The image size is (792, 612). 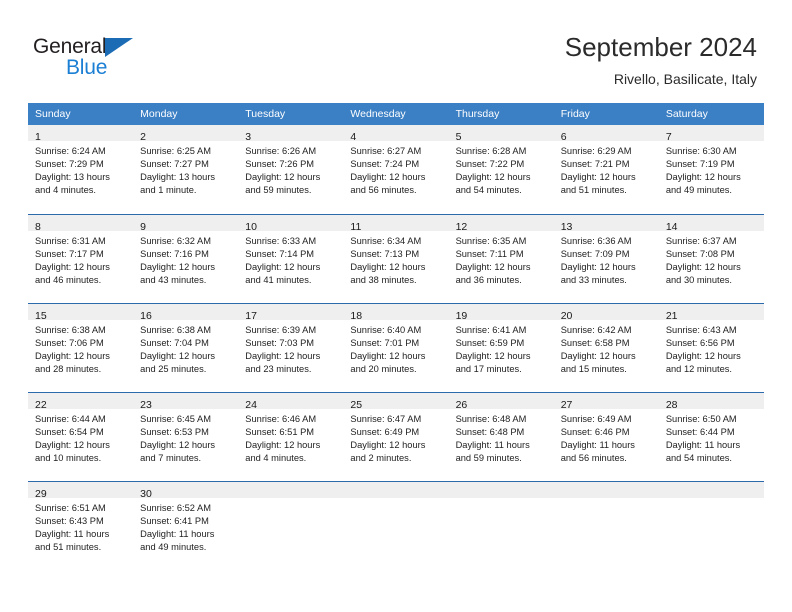 I want to click on sunrise-text: Sunrise: 6:44 AM, so click(x=70, y=419).